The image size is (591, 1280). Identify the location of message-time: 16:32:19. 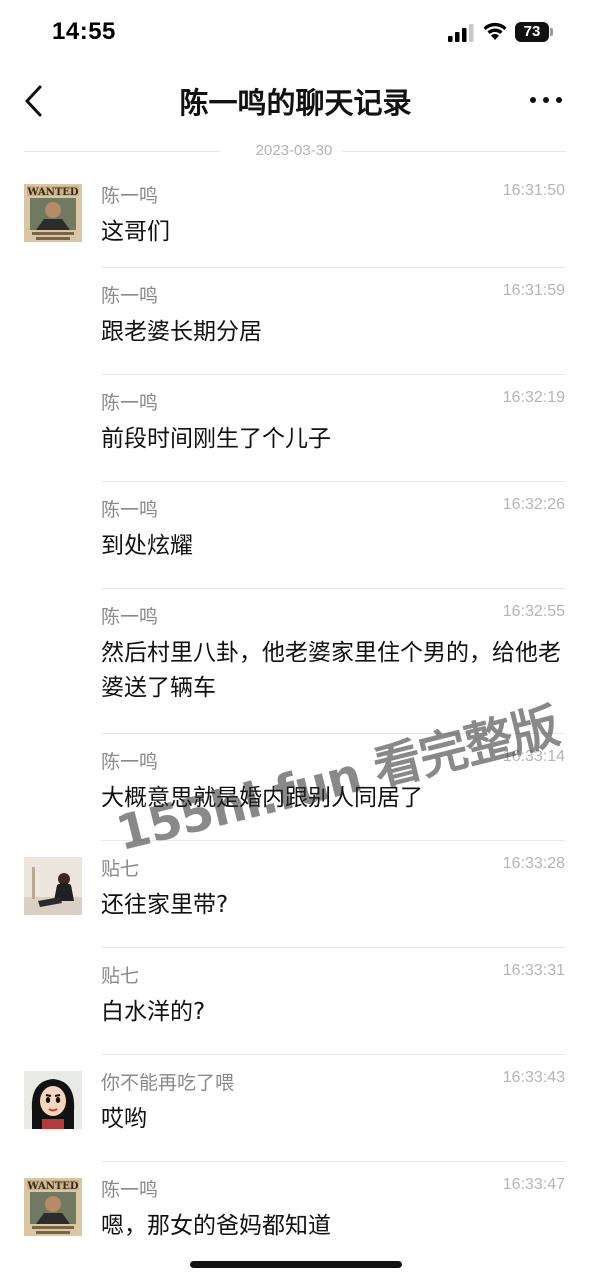
(533, 397).